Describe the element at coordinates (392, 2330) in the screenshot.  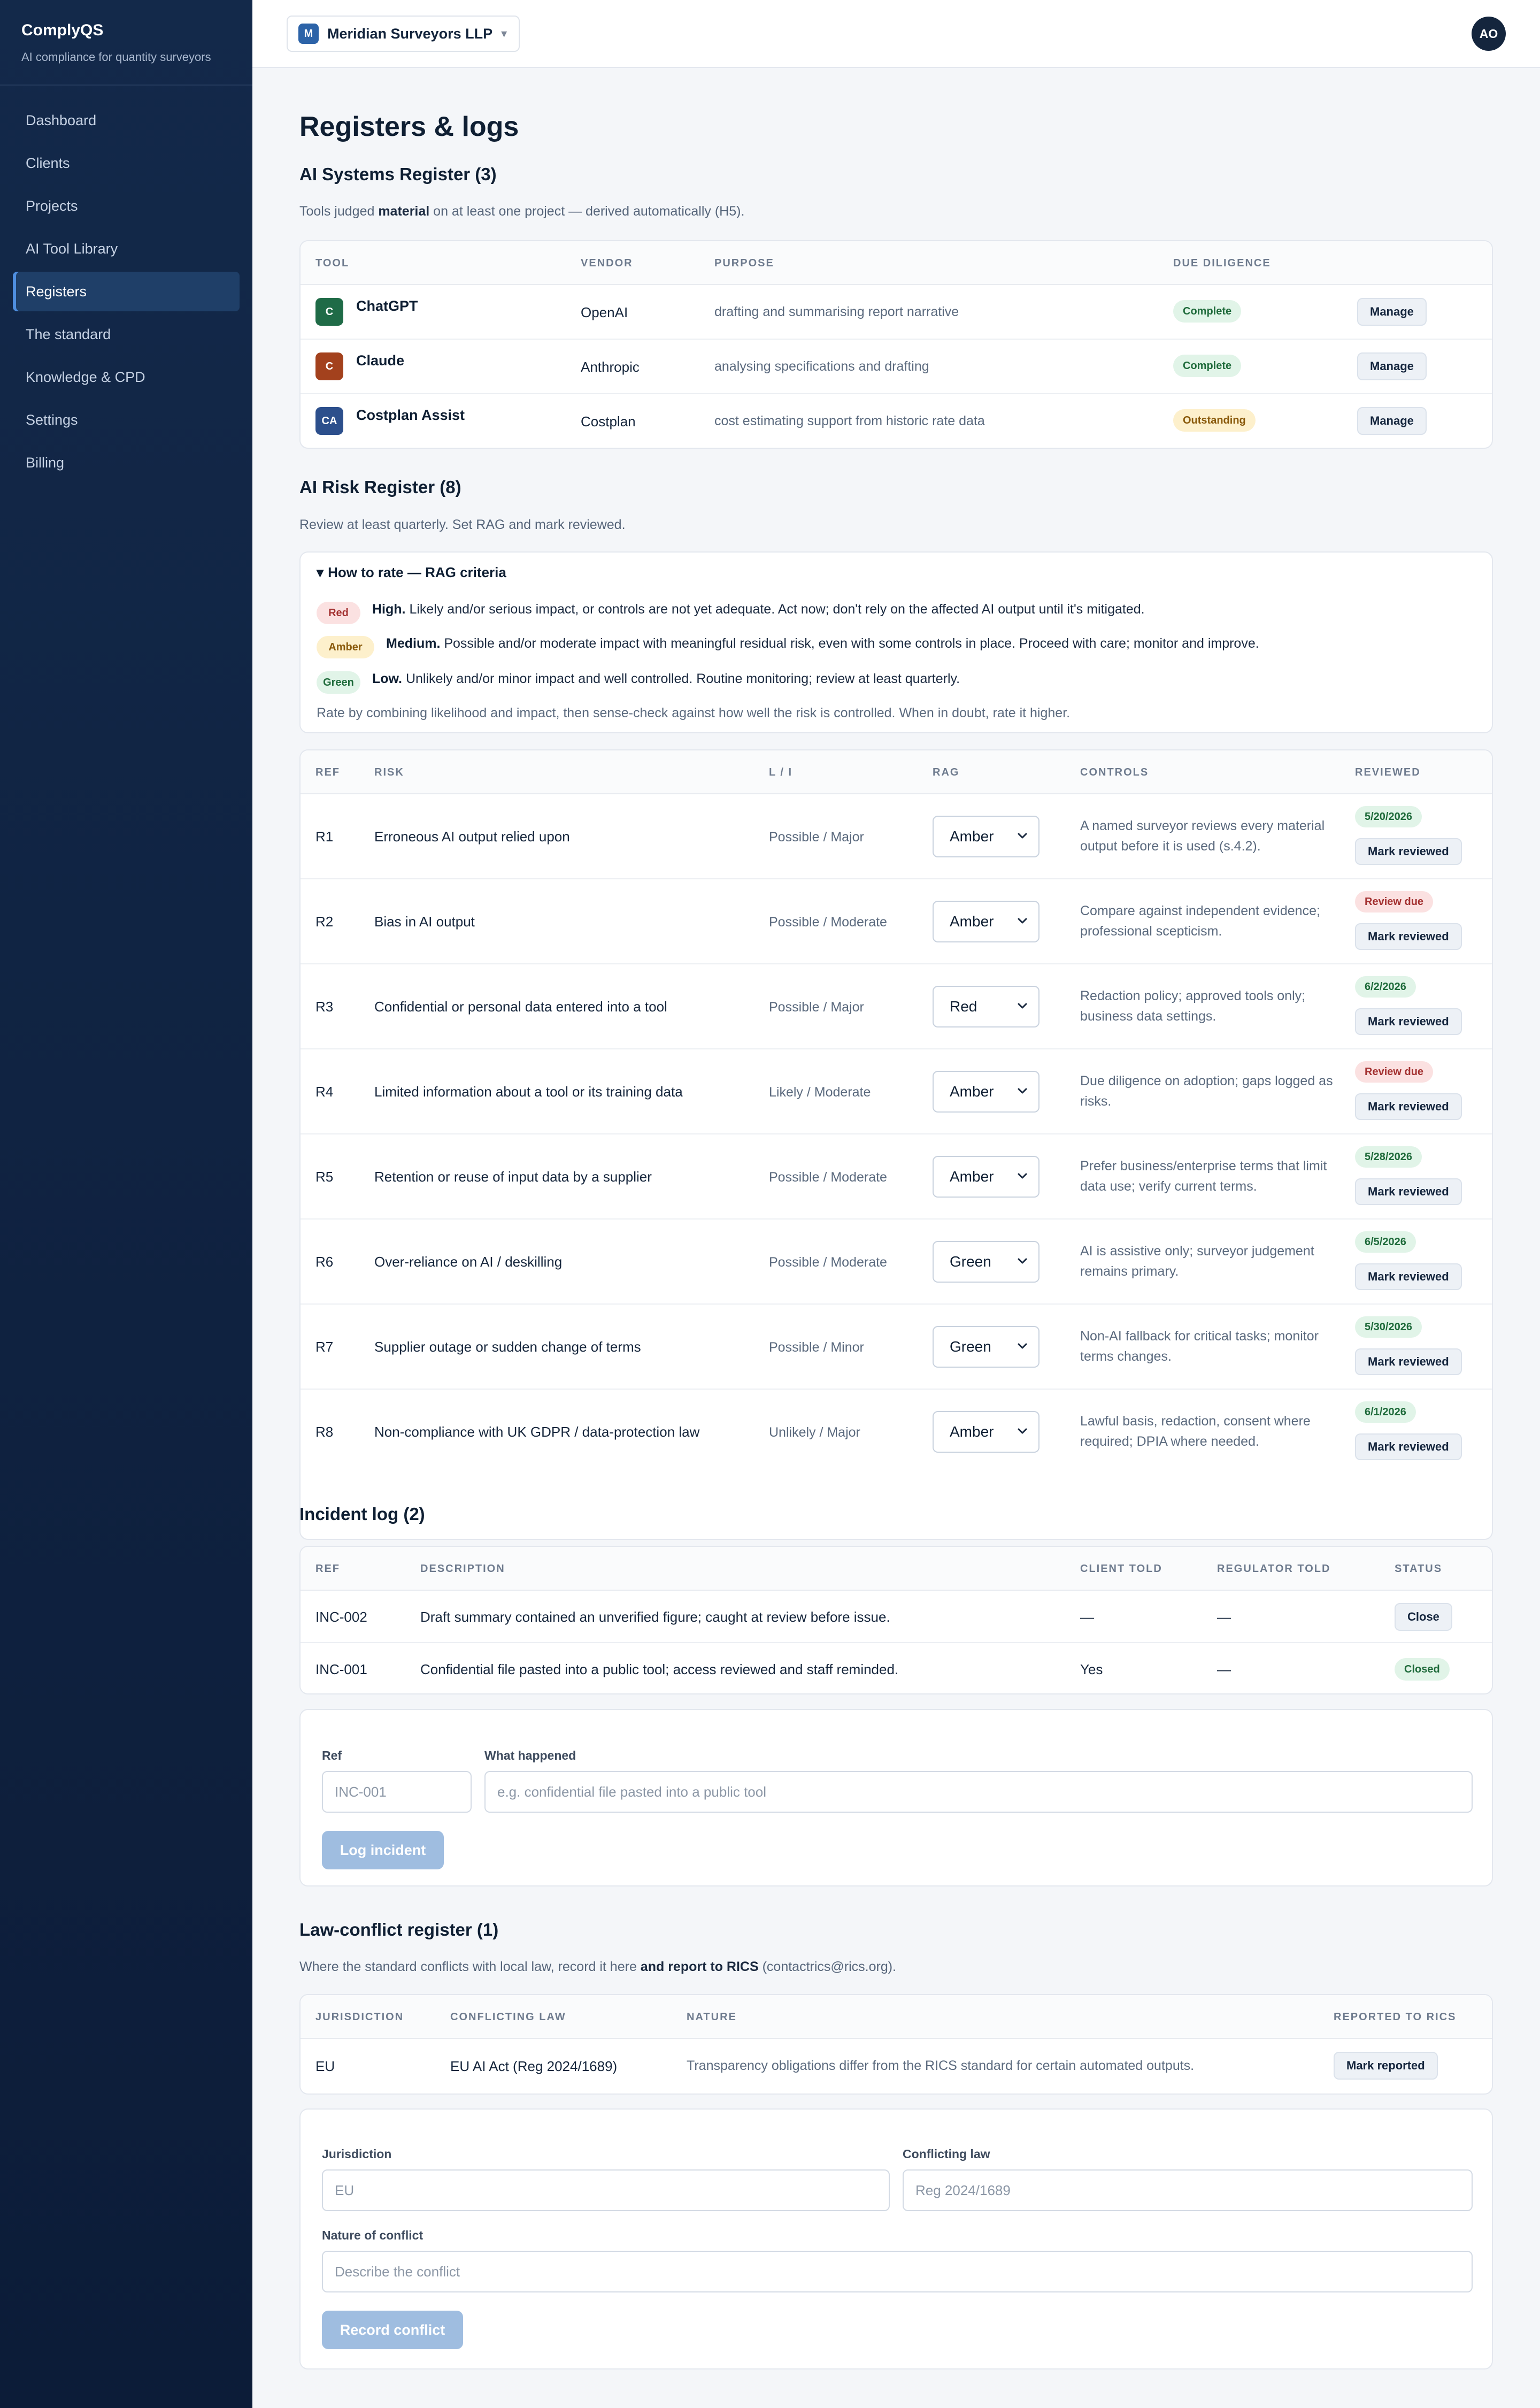
I see `record-conflict-button: Record conflict` at that location.